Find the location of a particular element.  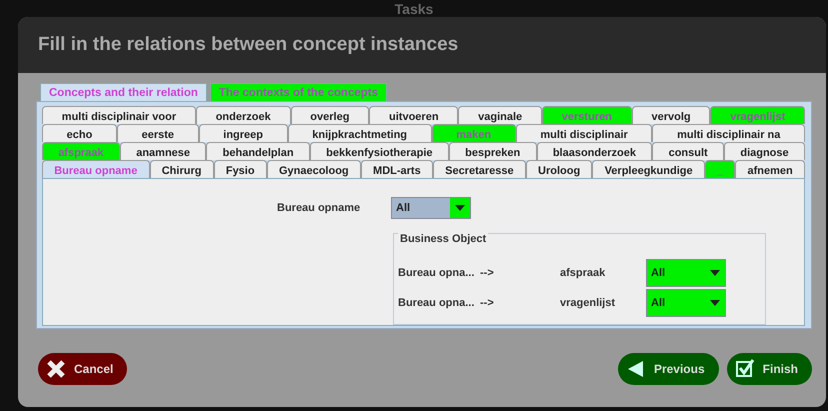

background-title: Tasks is located at coordinates (414, 9).